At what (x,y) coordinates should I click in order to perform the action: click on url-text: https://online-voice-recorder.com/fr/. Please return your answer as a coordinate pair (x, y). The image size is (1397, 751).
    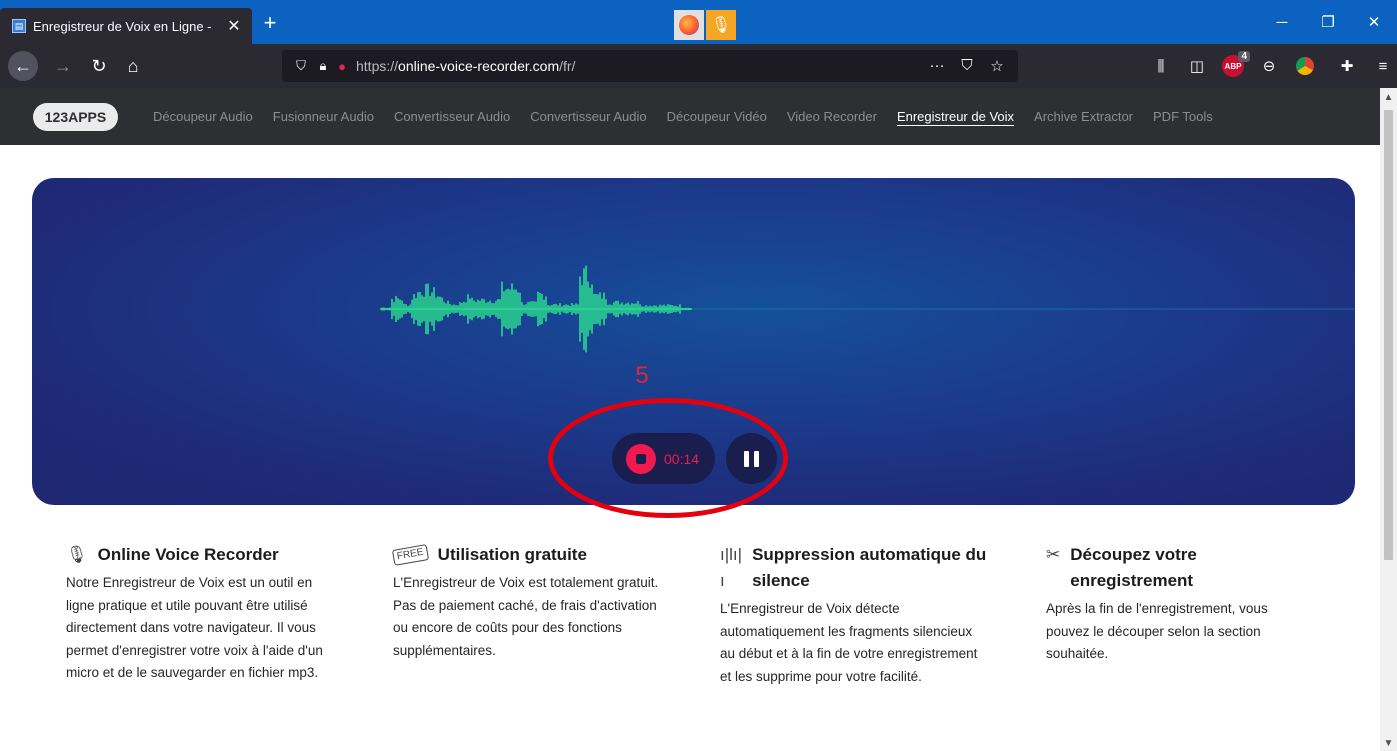
    Looking at the image, I should click on (465, 66).